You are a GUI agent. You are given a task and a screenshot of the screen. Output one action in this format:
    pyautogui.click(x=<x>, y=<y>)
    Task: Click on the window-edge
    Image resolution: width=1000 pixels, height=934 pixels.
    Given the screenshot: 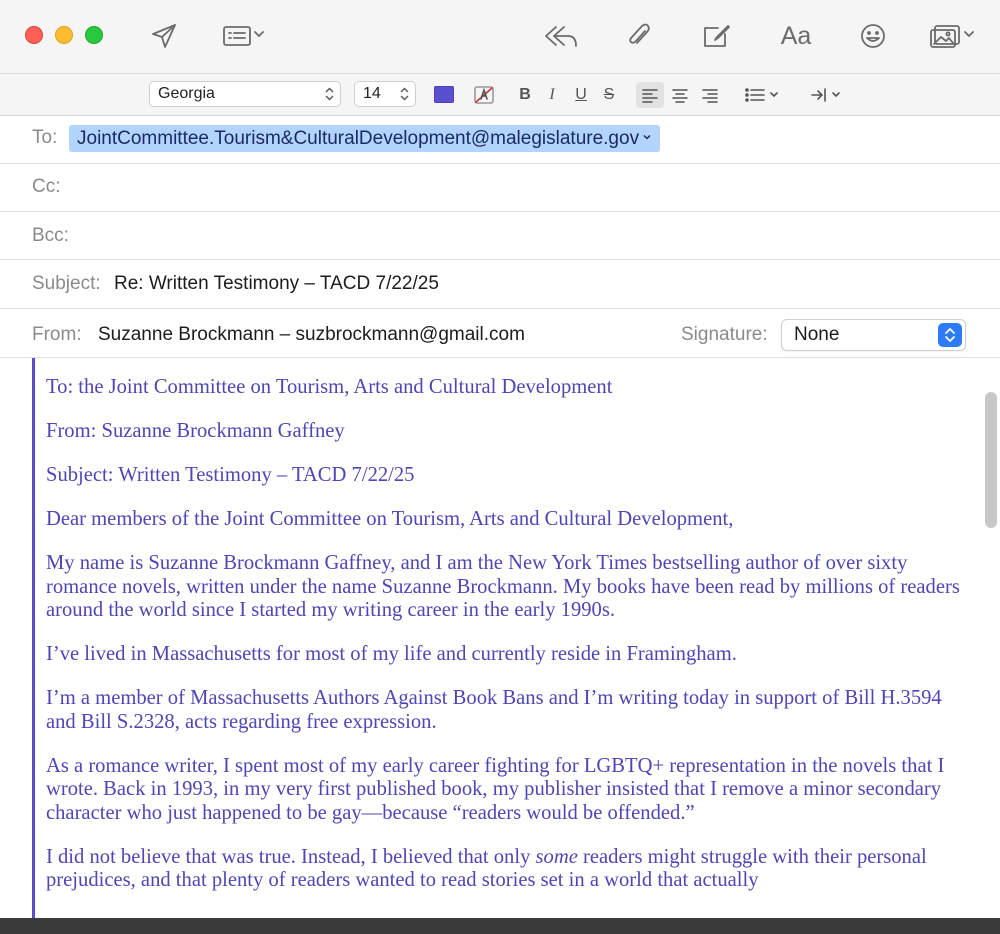 What is the action you would take?
    pyautogui.click(x=500, y=926)
    